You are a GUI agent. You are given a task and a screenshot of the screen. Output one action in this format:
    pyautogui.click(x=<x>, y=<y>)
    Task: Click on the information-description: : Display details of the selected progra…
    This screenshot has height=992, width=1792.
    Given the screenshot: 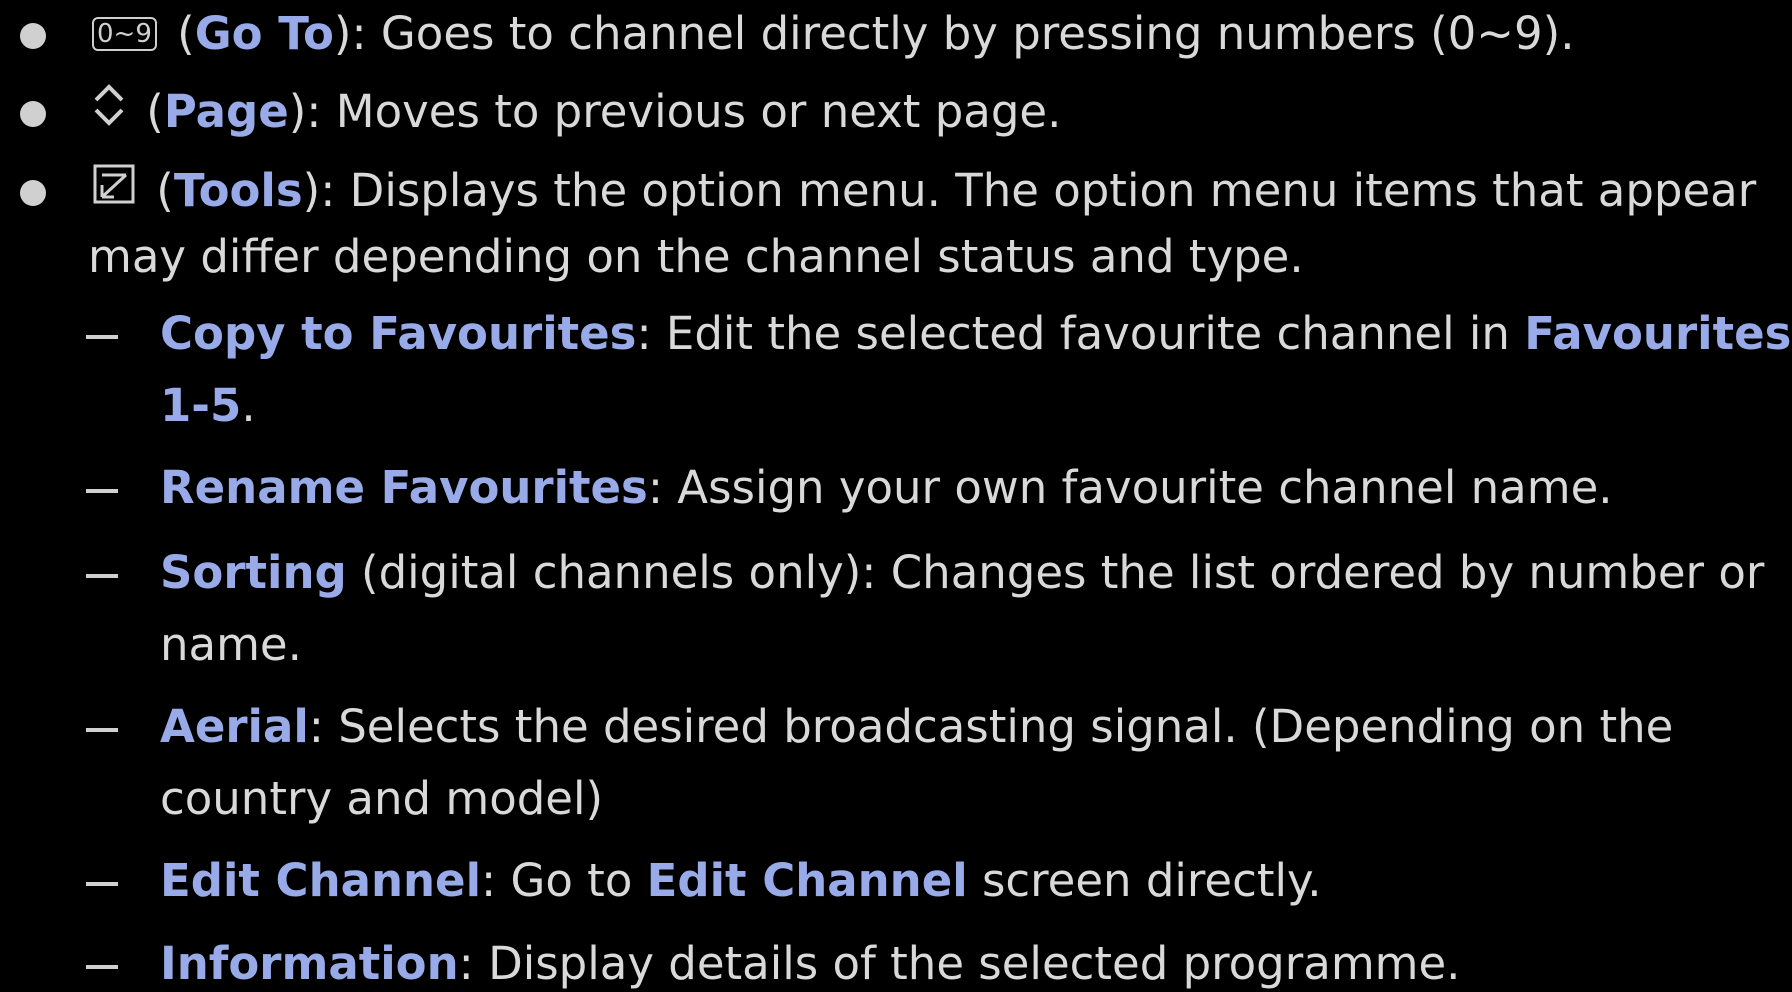 What is the action you would take?
    pyautogui.click(x=959, y=963)
    